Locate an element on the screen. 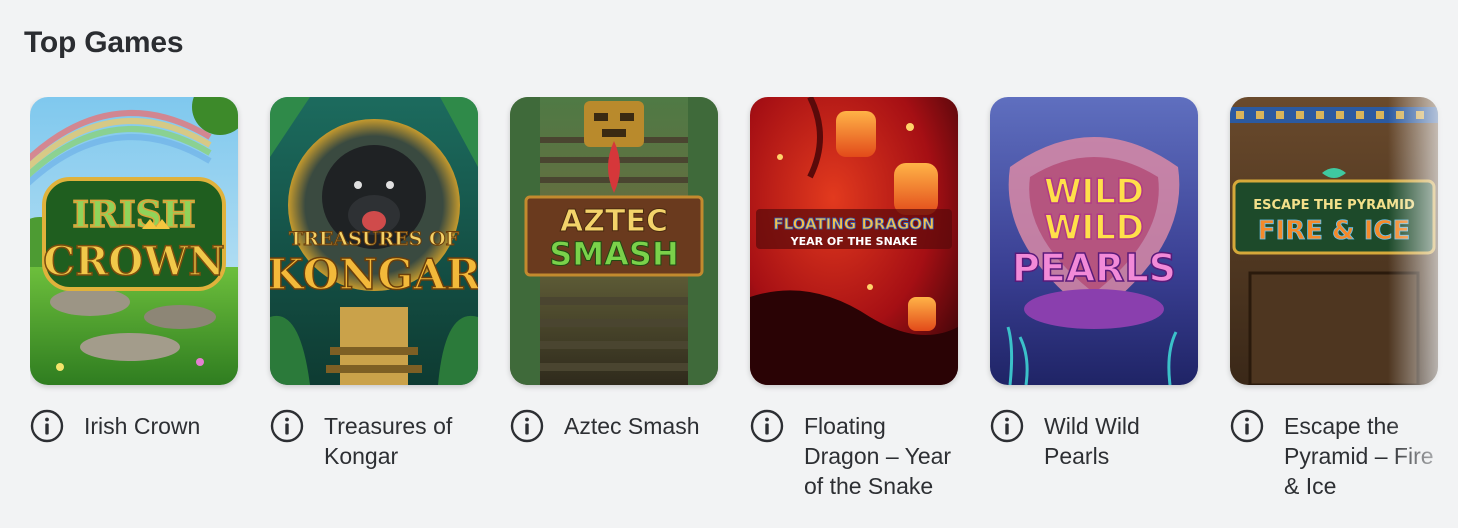  floating-dragon-logo-line1: FLOATING DRAGON is located at coordinates (853, 224).